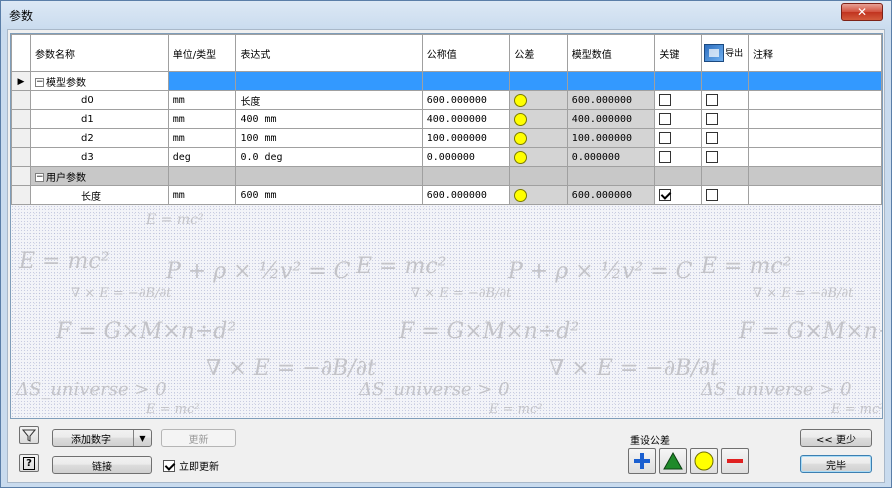 This screenshot has height=488, width=892. I want to click on update-button: 更新, so click(198, 438).